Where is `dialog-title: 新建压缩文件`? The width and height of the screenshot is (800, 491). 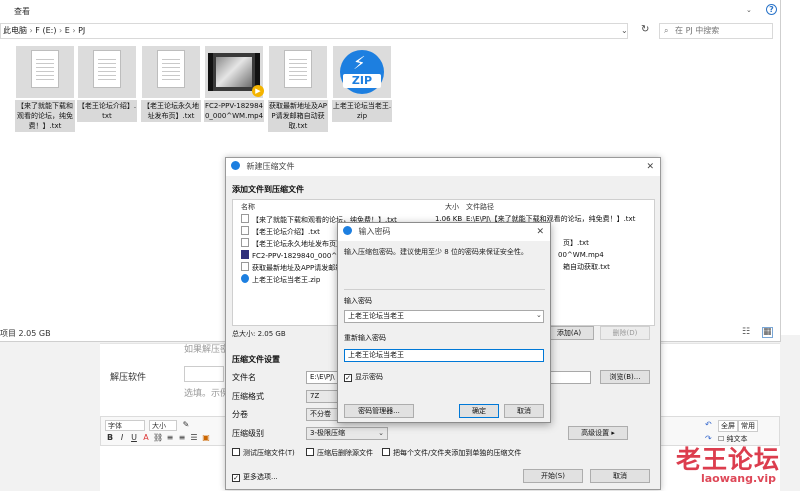
dialog-title: 新建压缩文件 is located at coordinates (270, 166).